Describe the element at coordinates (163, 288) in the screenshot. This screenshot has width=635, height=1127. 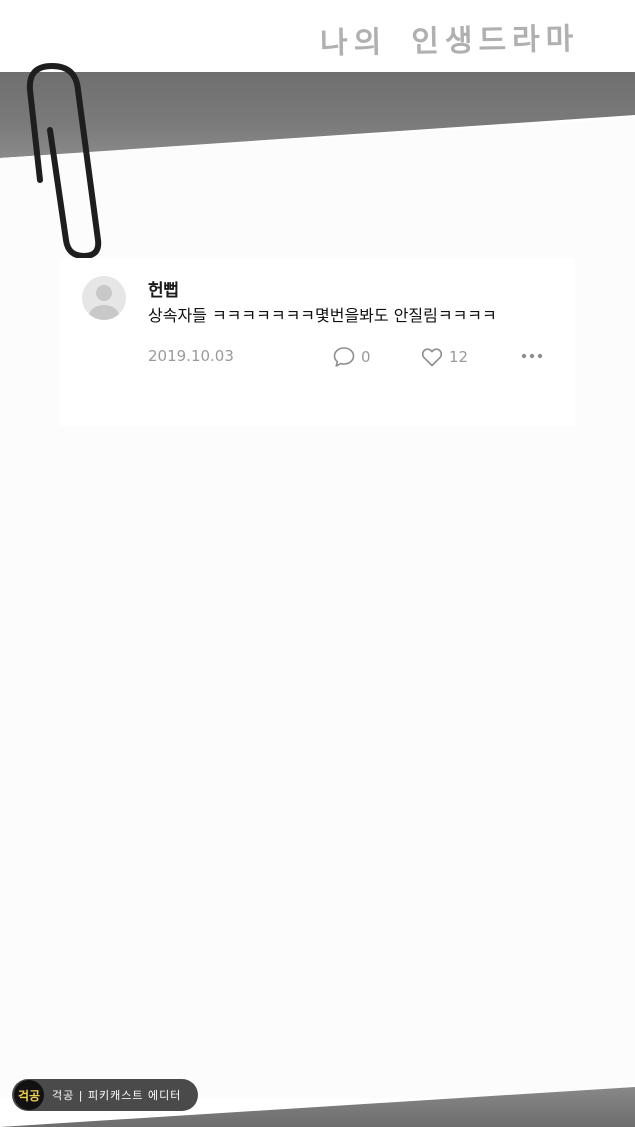
I see `post-username: 헌뻡` at that location.